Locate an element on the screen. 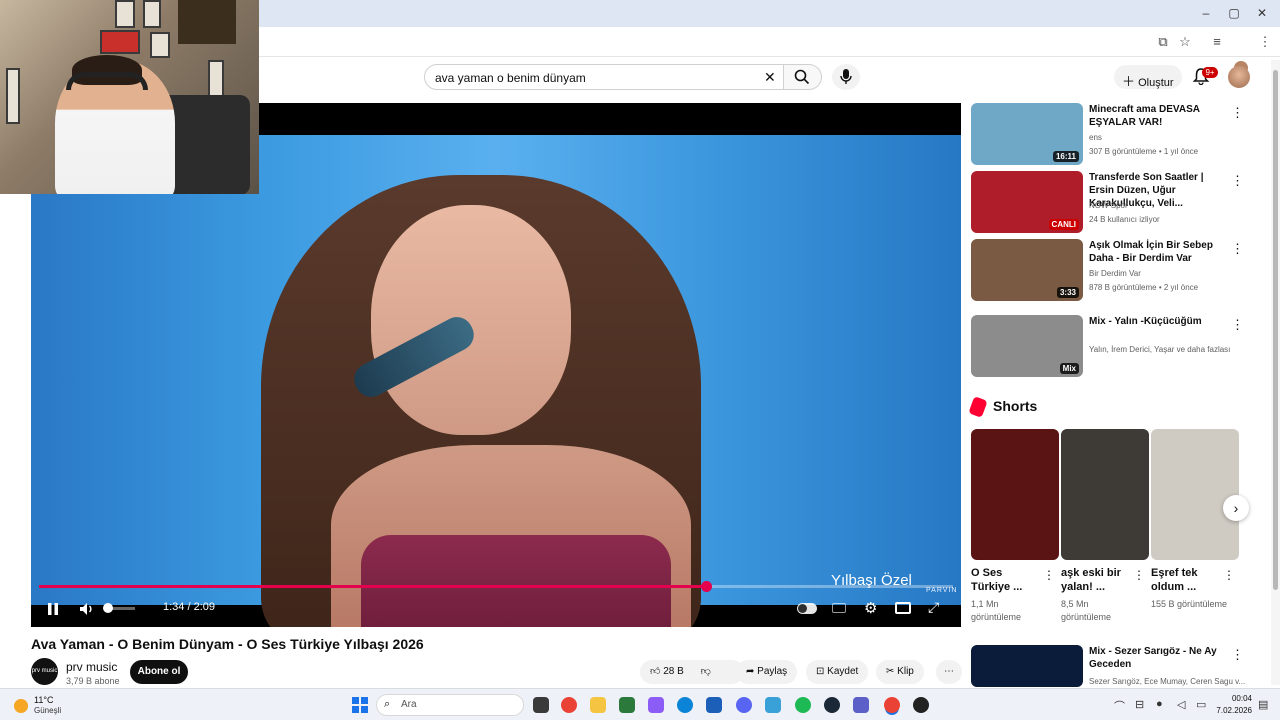 The width and height of the screenshot is (1280, 720). recommendation-thumbnail is located at coordinates (1027, 666).